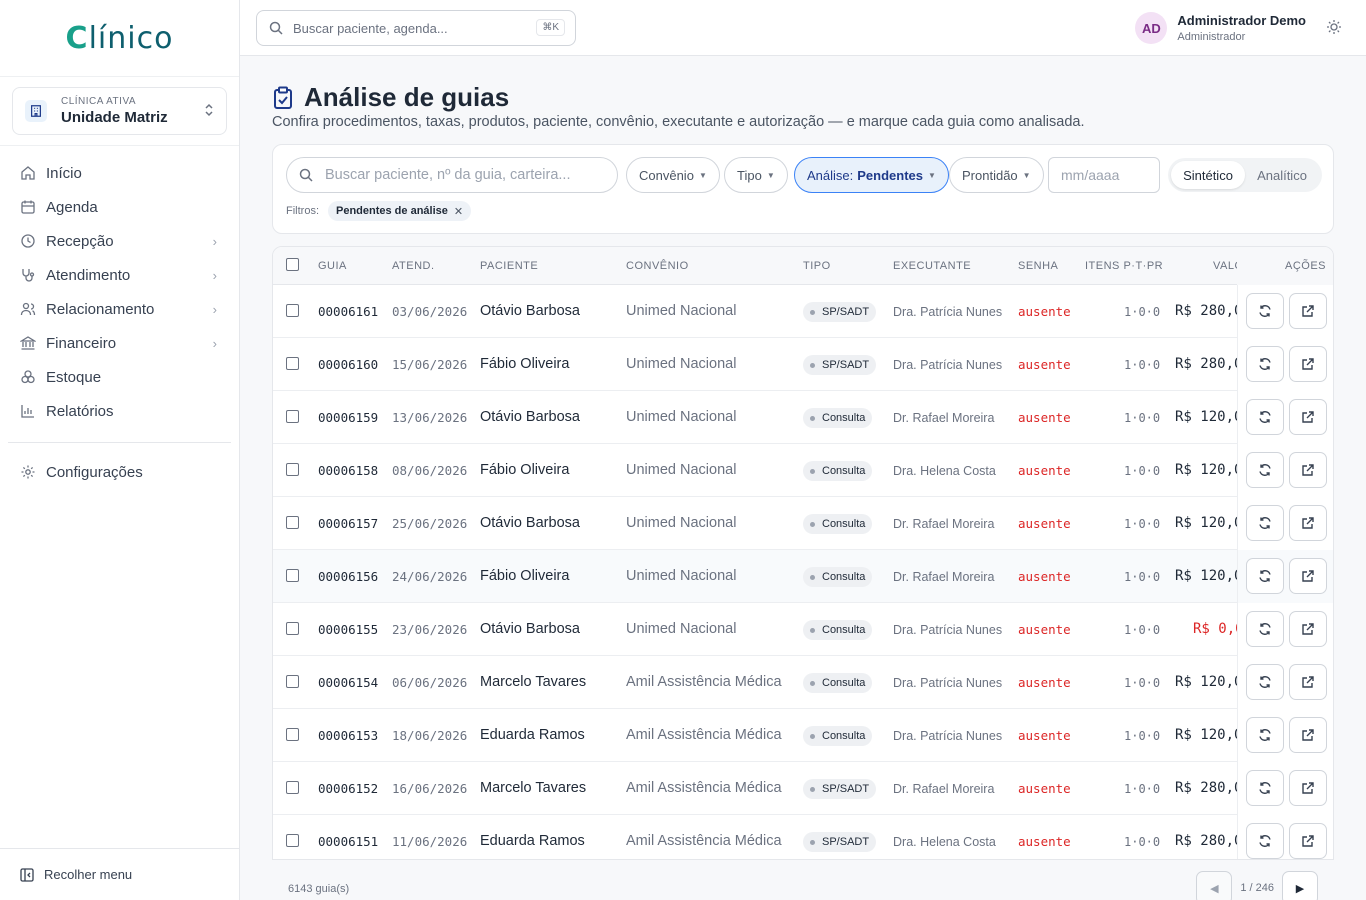  Describe the element at coordinates (944, 789) in the screenshot. I see `executante-name: Dr. Rafael Moreira` at that location.